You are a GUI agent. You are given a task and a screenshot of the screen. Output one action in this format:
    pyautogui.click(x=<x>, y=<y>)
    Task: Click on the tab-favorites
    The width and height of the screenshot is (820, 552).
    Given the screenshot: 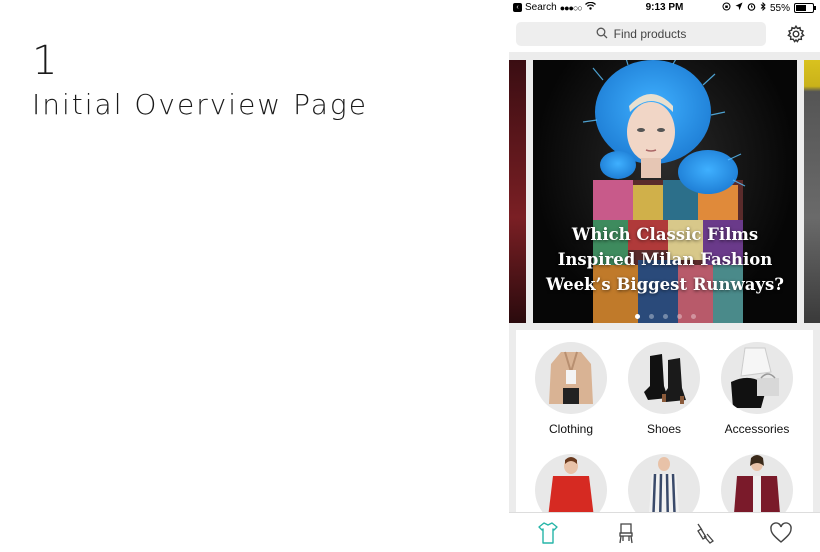 What is the action you would take?
    pyautogui.click(x=781, y=533)
    